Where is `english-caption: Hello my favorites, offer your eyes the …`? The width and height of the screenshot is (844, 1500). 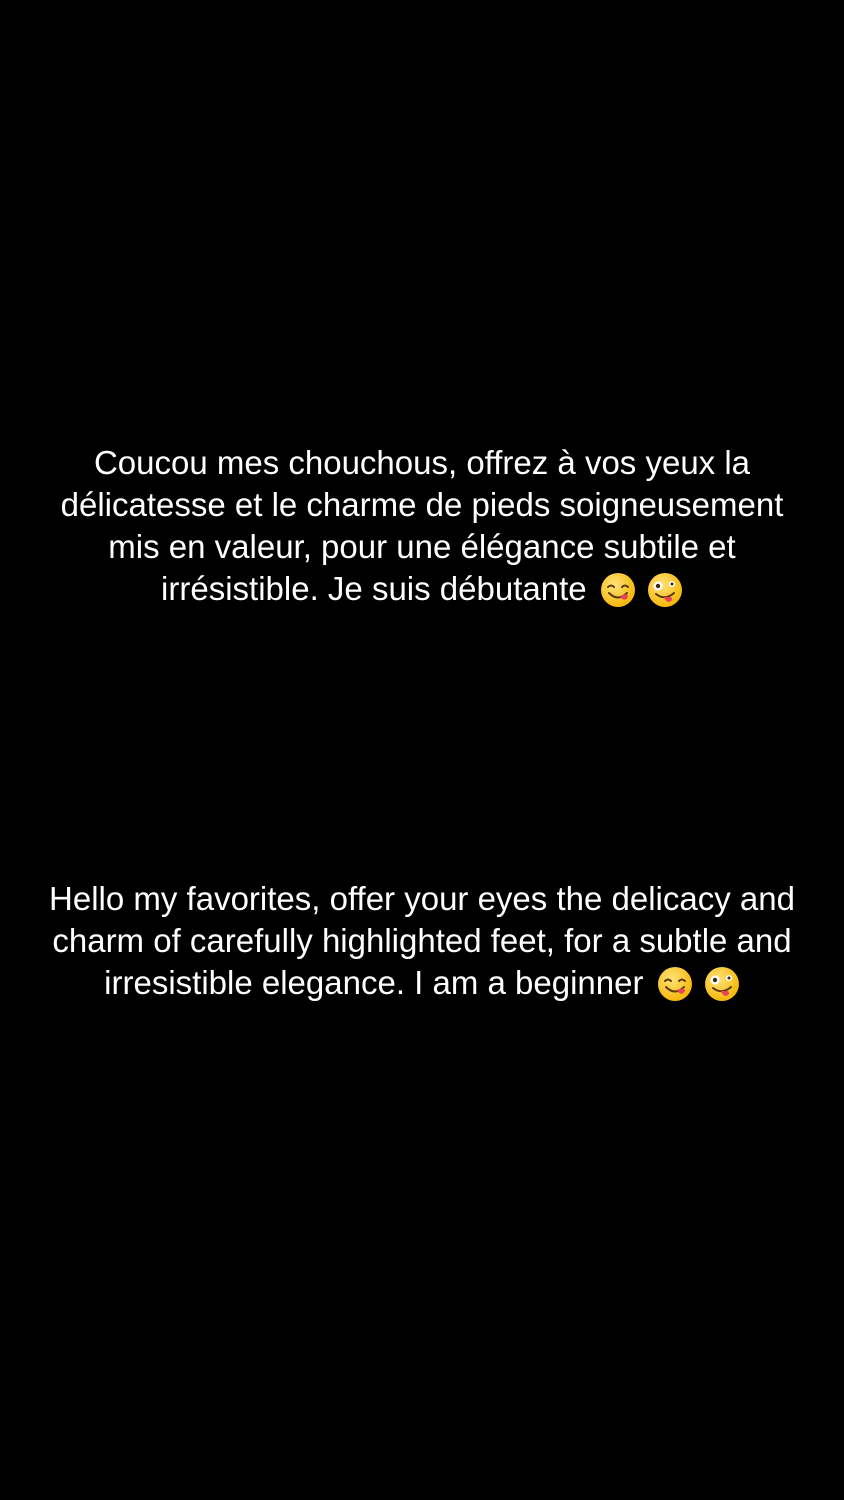 english-caption: Hello my favorites, offer your eyes the … is located at coordinates (422, 941).